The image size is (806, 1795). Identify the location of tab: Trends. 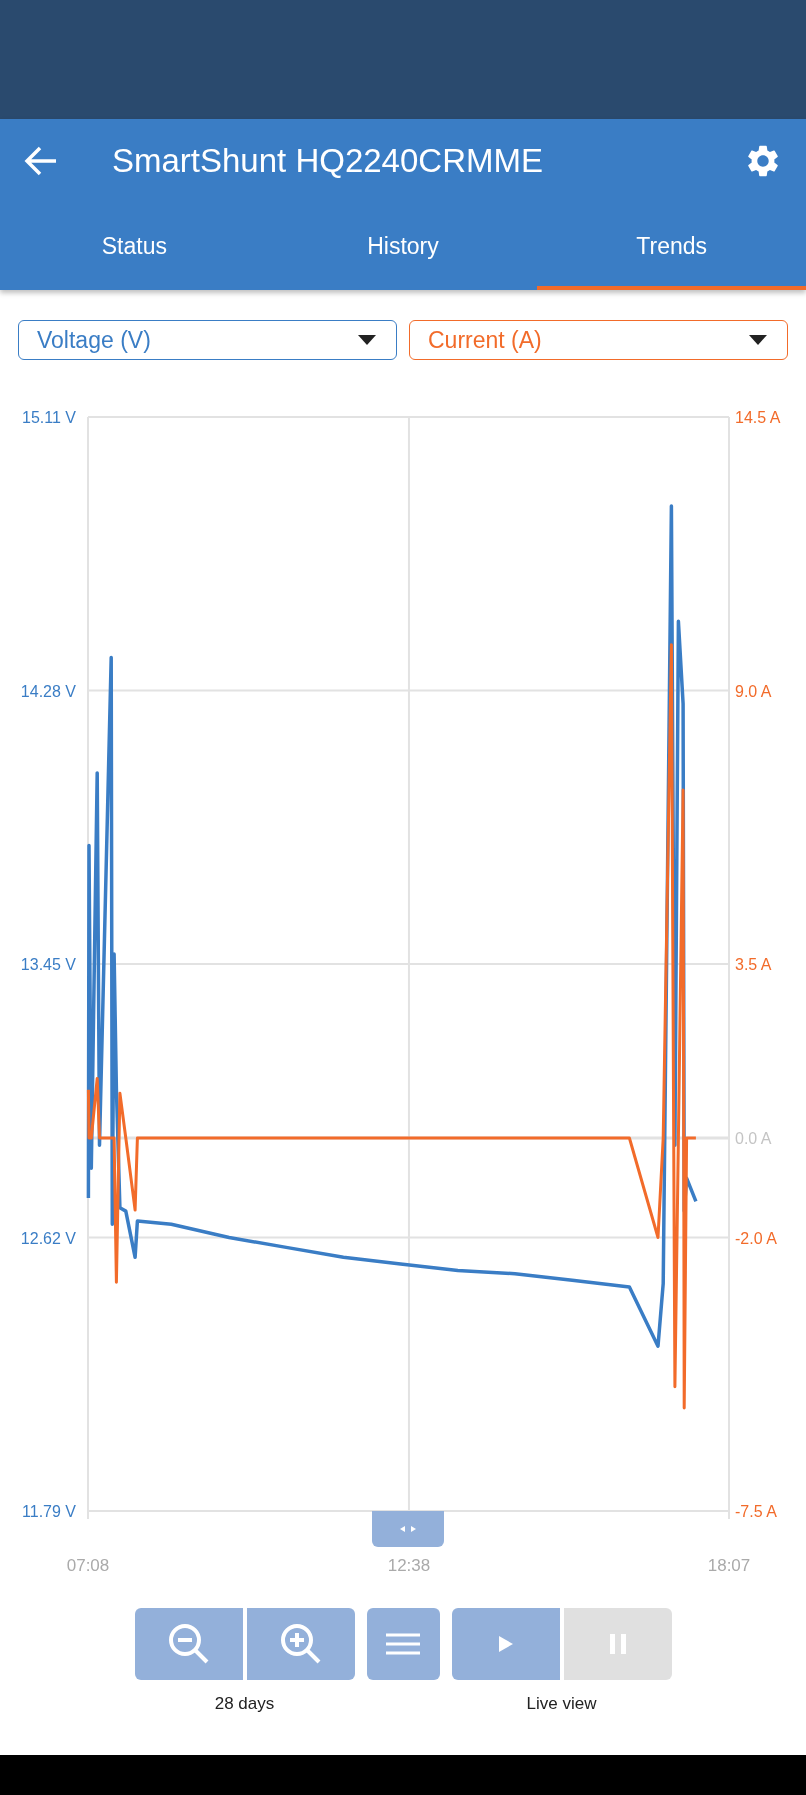
(671, 246).